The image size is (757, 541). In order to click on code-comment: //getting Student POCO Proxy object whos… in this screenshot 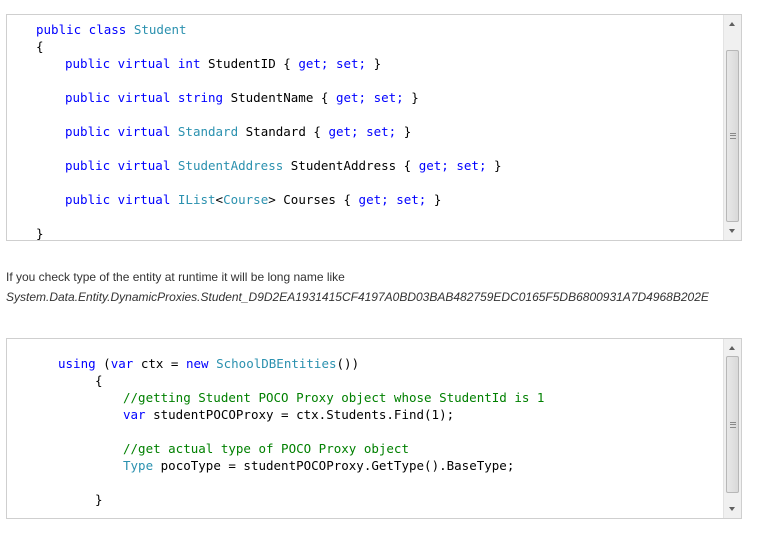, I will do `click(334, 397)`.